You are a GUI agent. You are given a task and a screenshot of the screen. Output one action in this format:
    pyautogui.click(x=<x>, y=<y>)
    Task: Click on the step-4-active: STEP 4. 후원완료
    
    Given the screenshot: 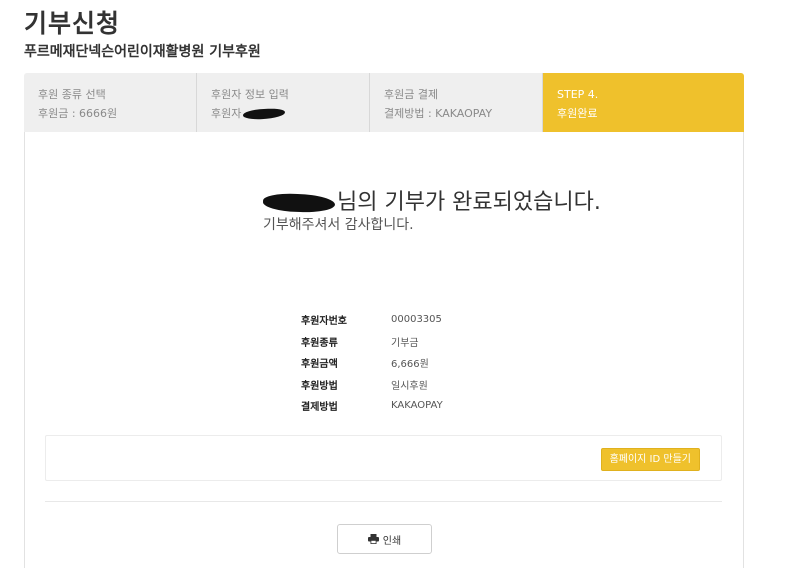 What is the action you would take?
    pyautogui.click(x=643, y=102)
    